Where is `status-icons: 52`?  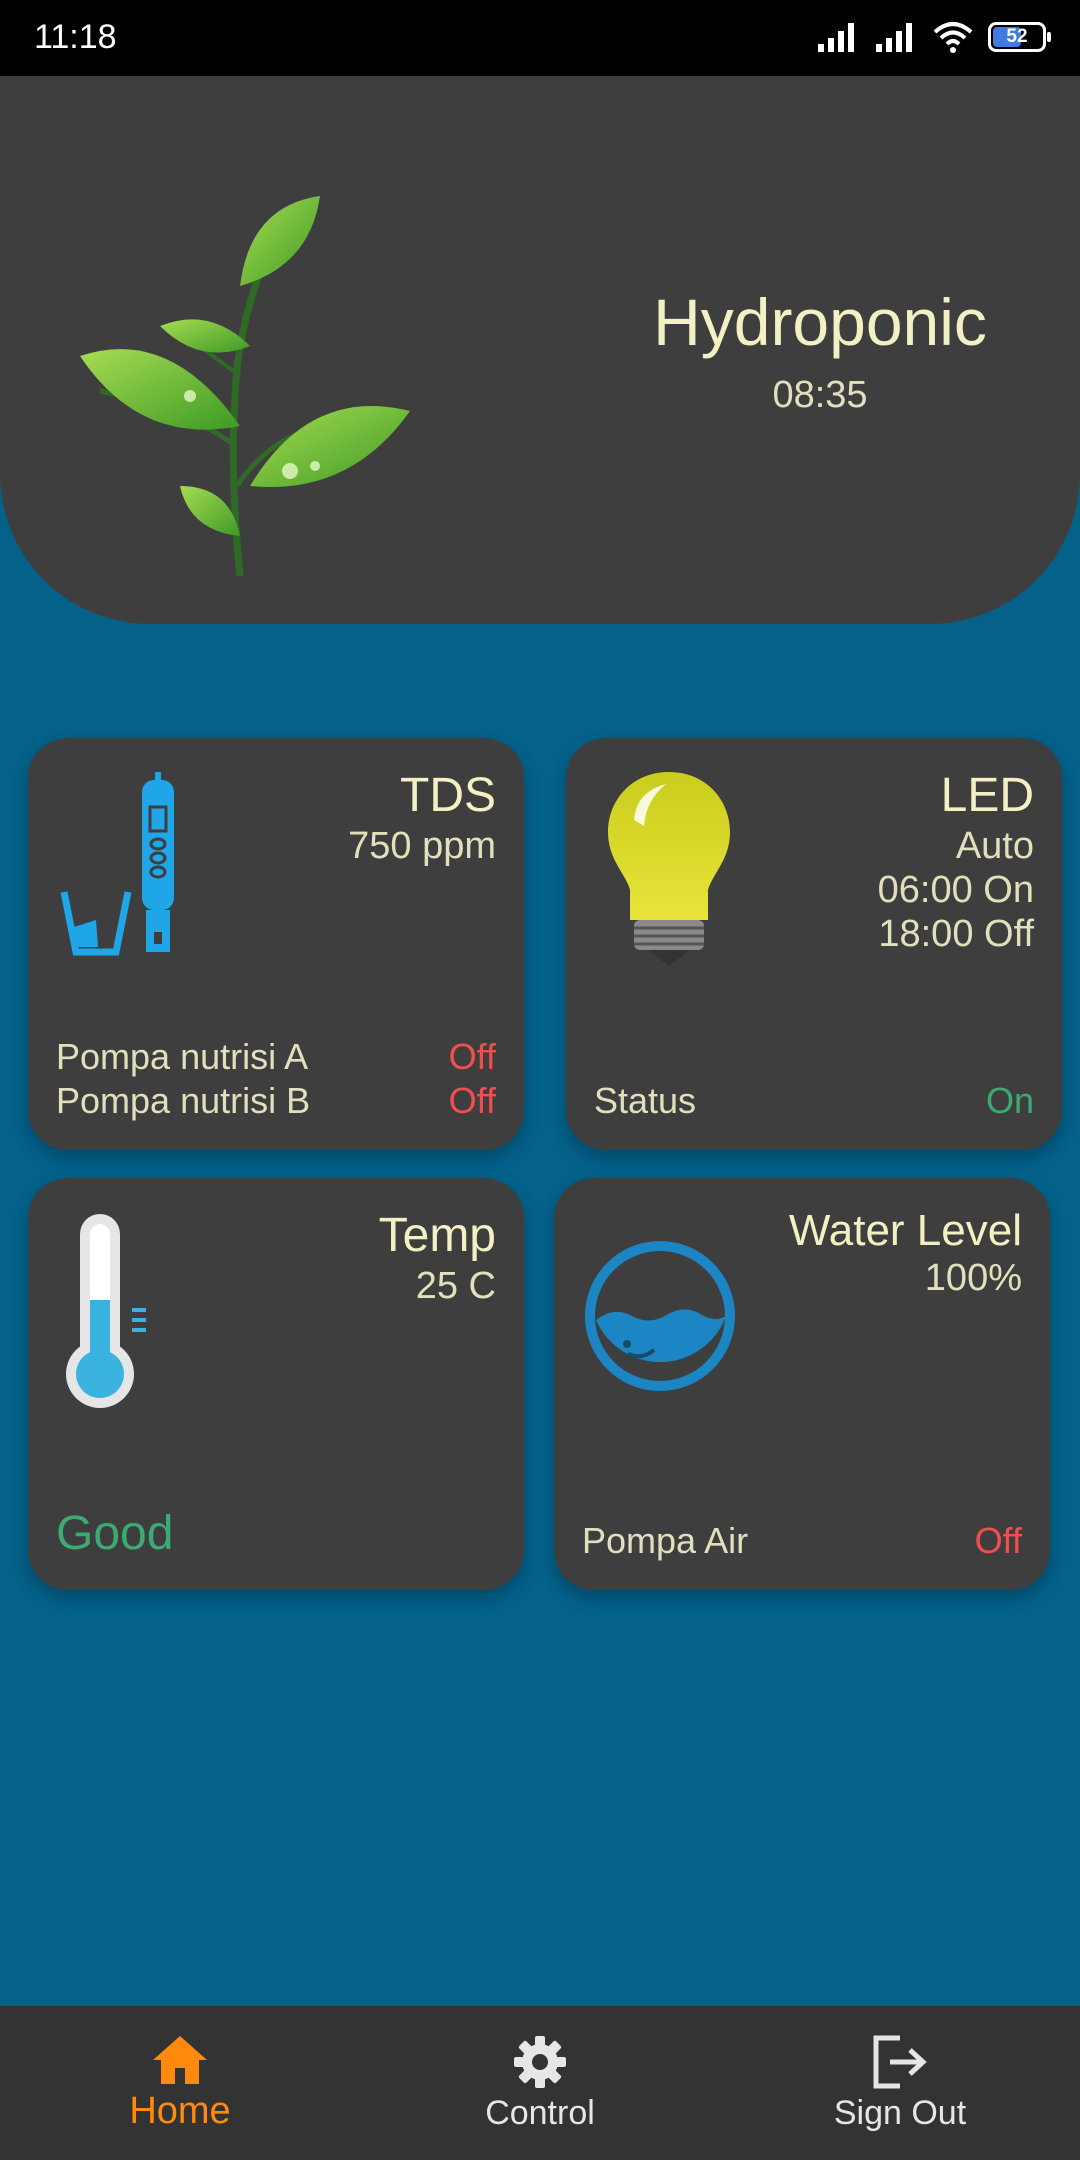
status-icons: 52 is located at coordinates (933, 37).